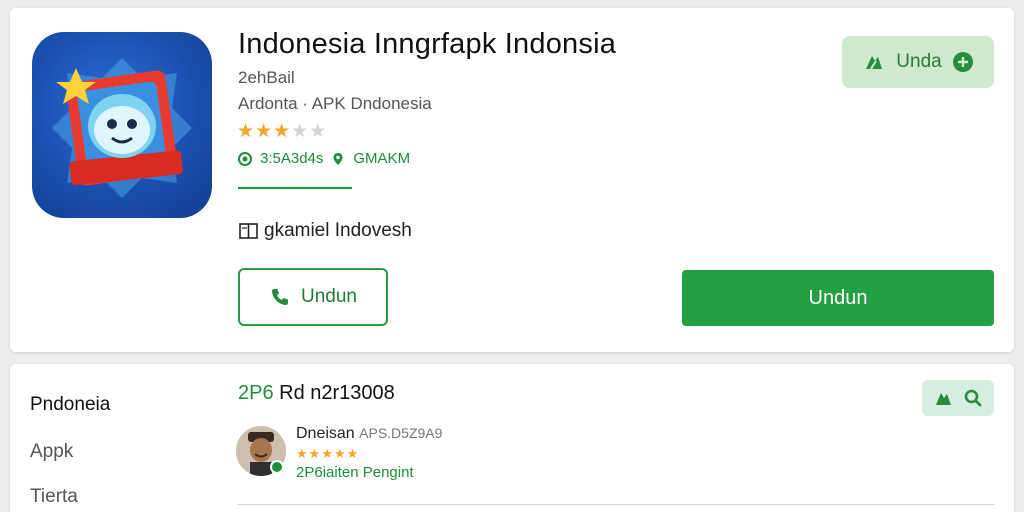 This screenshot has height=512, width=1024. I want to click on meta-row: 3:5A3d4s GMAKM, so click(324, 158).